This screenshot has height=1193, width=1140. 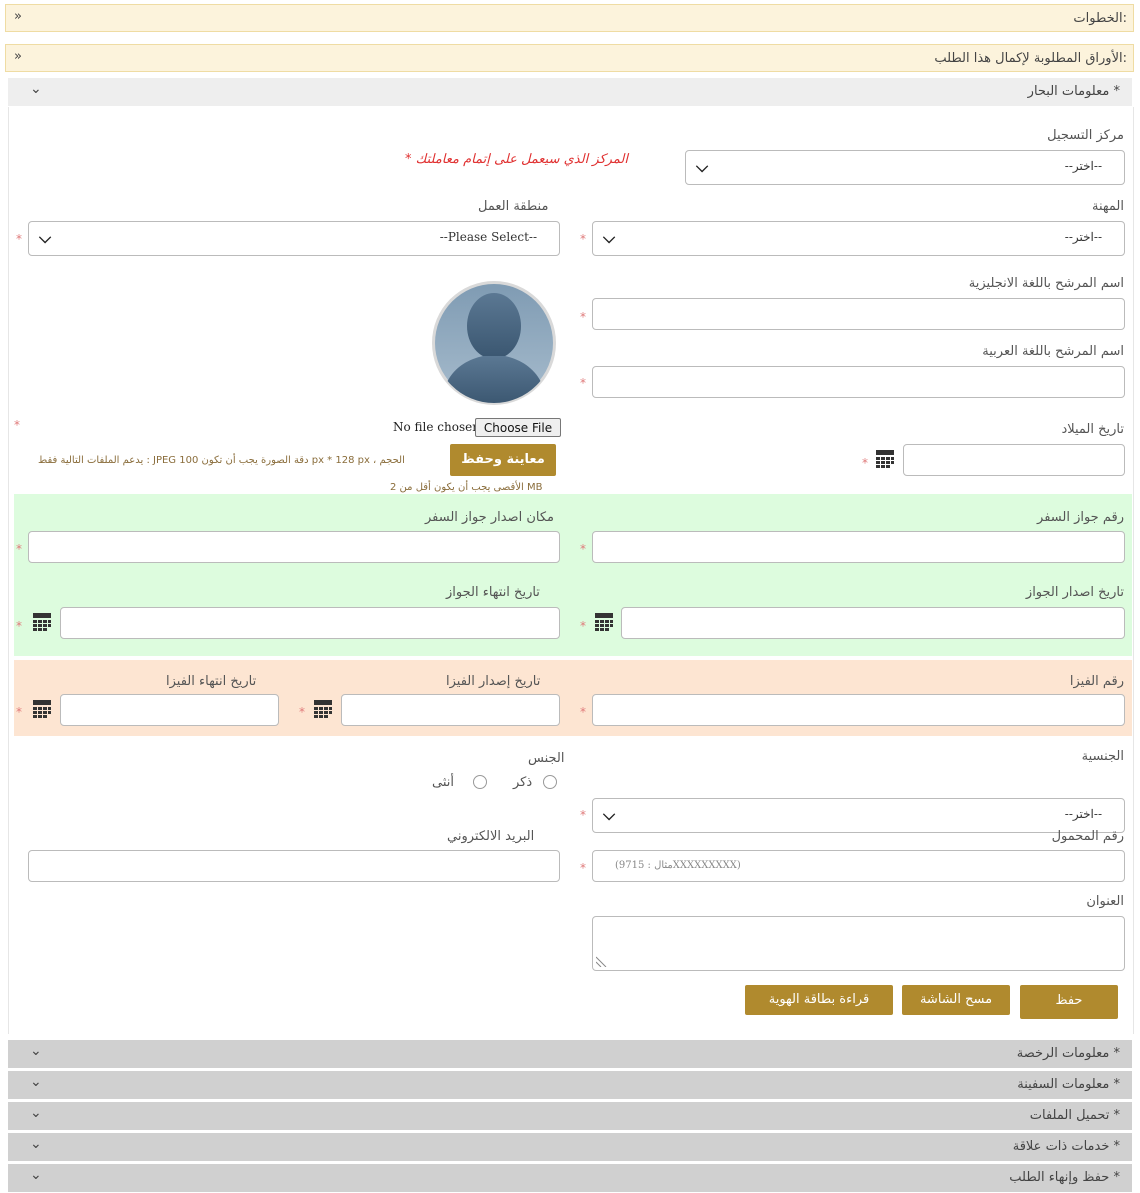 I want to click on work-area-select: --Please Select-- ⌵, so click(x=294, y=238).